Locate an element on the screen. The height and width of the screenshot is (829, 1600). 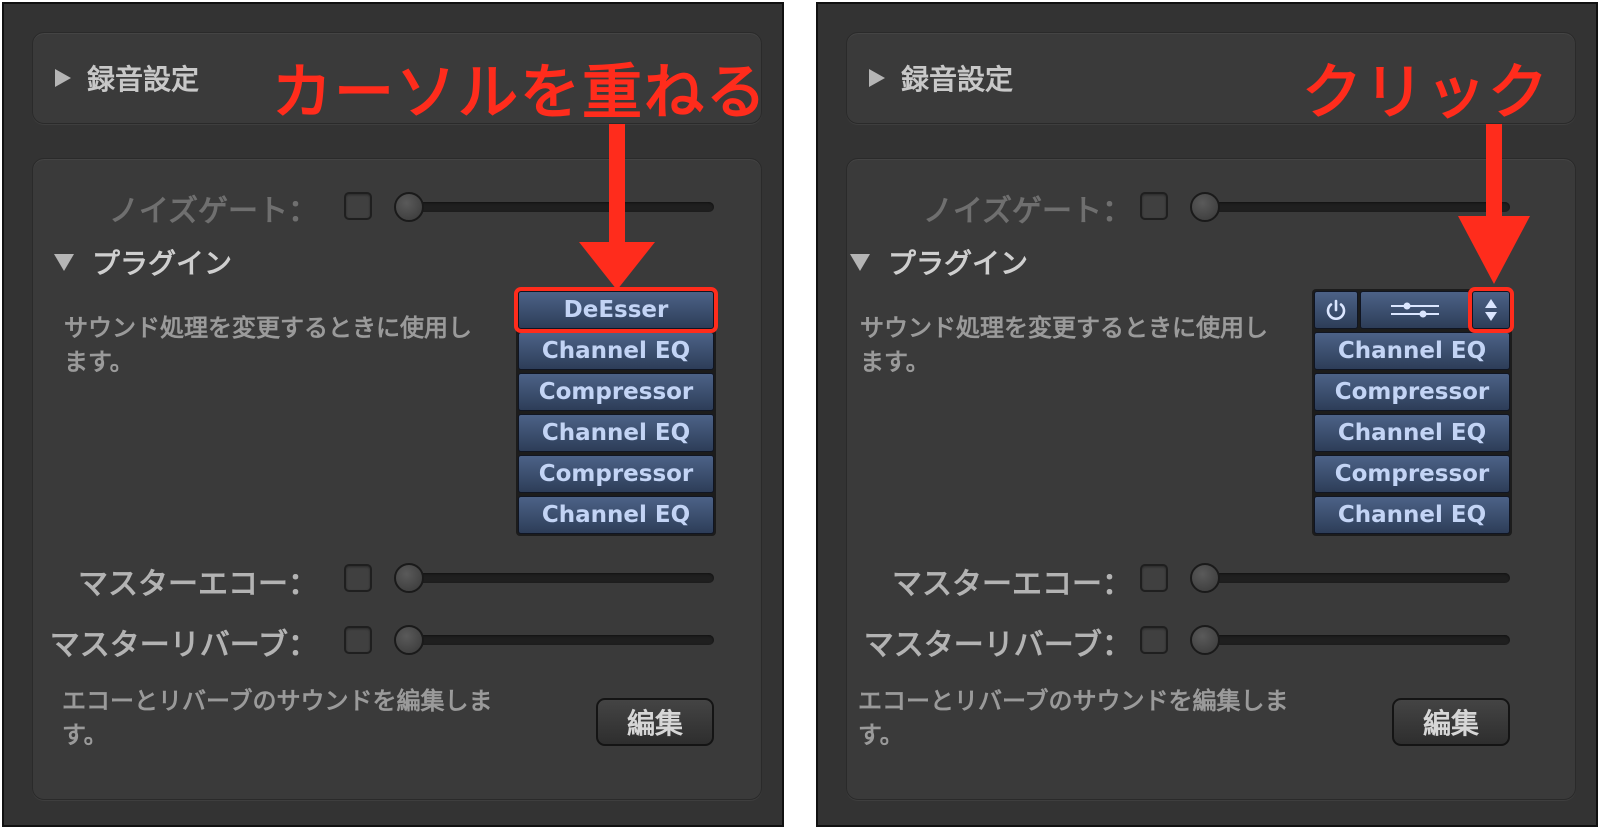
up-down-arrows-icon is located at coordinates (1491, 310).